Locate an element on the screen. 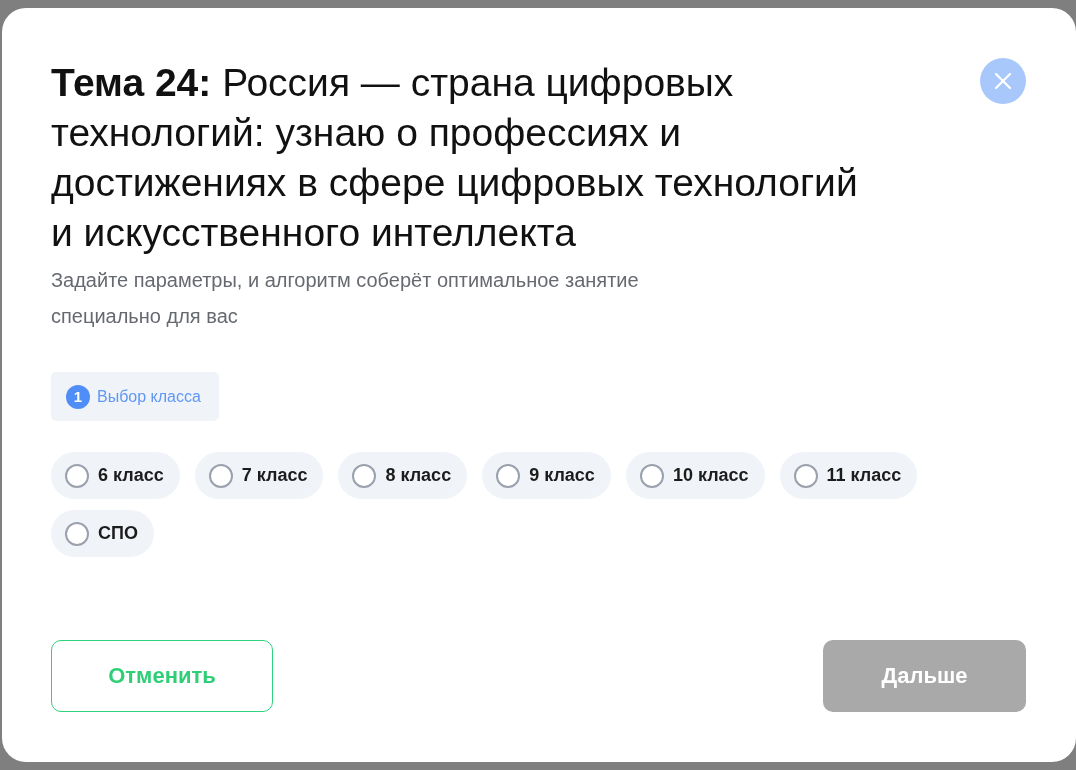 The height and width of the screenshot is (770, 1076). grade-option: 9 класс is located at coordinates (546, 475).